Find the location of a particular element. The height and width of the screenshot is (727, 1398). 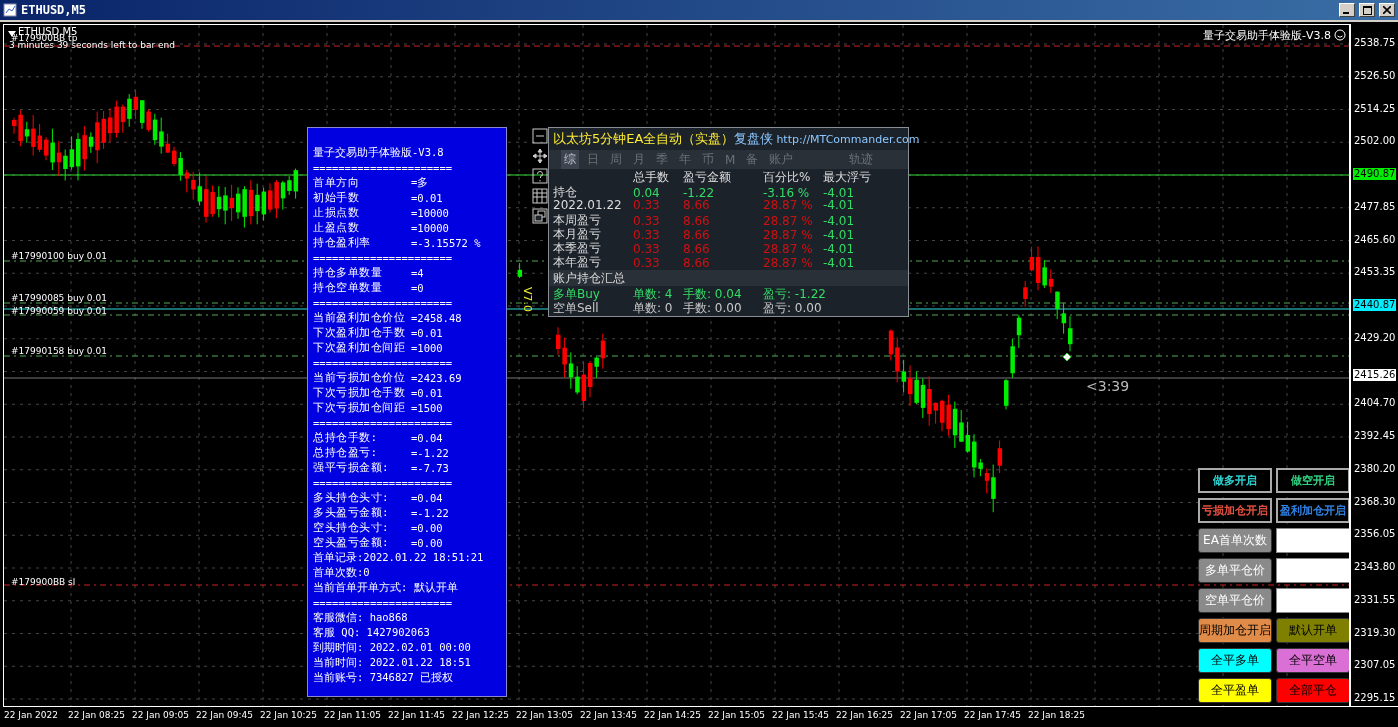

row-label: 本季盈亏 is located at coordinates (577, 248).